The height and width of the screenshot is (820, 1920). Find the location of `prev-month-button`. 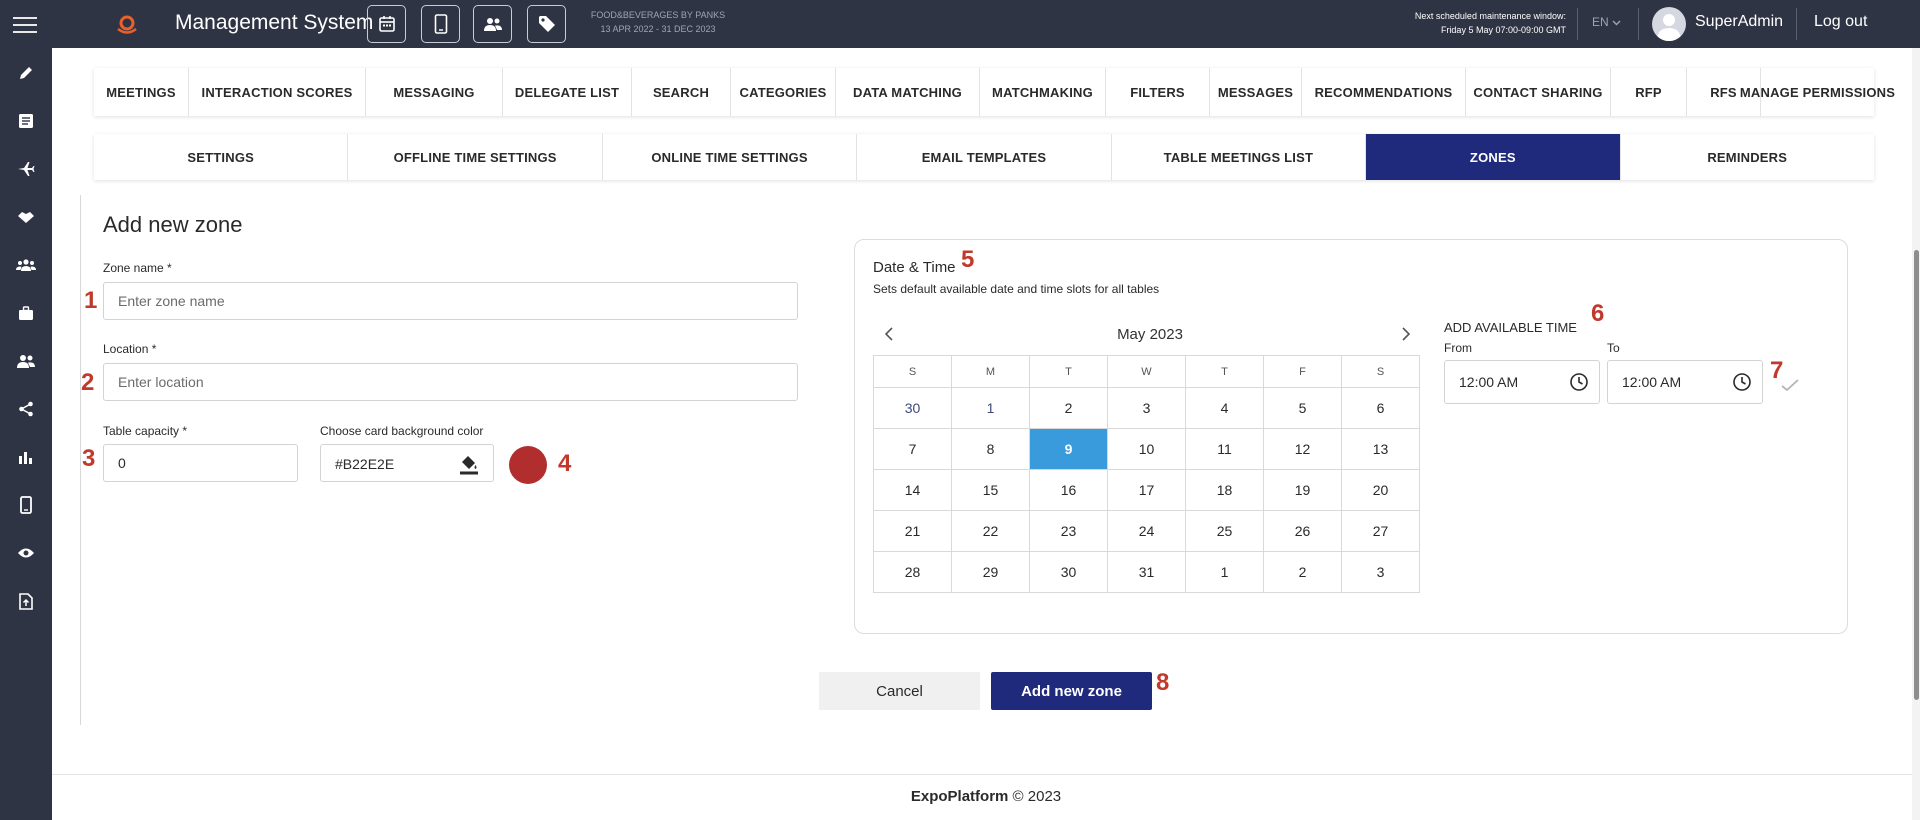

prev-month-button is located at coordinates (889, 335).